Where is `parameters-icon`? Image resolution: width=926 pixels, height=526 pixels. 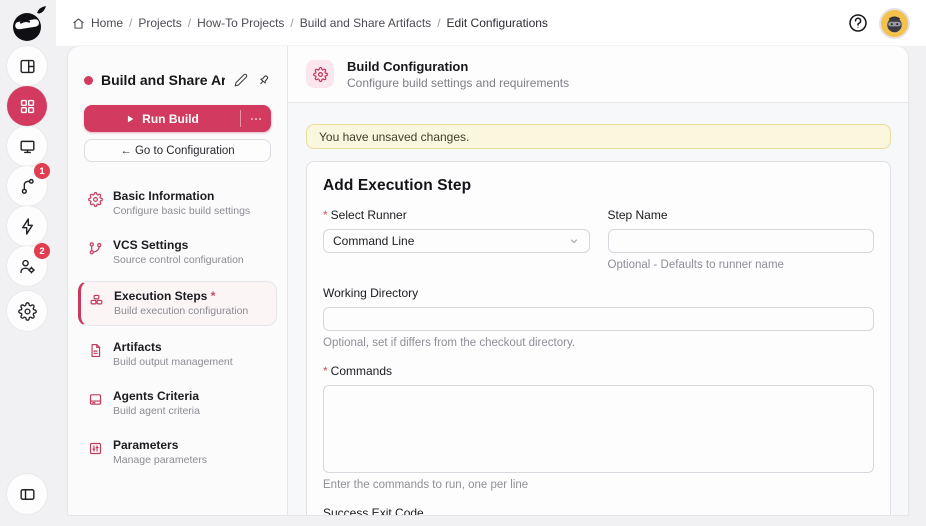 parameters-icon is located at coordinates (95, 448).